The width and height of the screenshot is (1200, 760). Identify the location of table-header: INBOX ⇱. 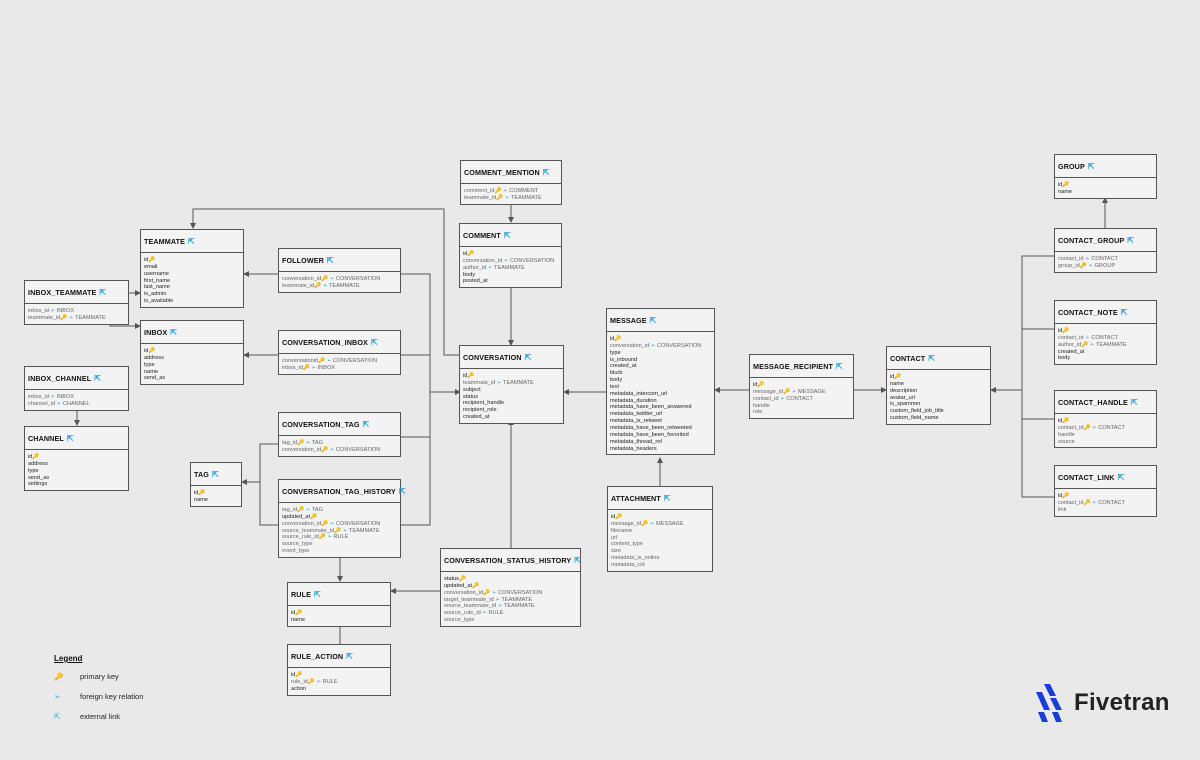
(192, 332).